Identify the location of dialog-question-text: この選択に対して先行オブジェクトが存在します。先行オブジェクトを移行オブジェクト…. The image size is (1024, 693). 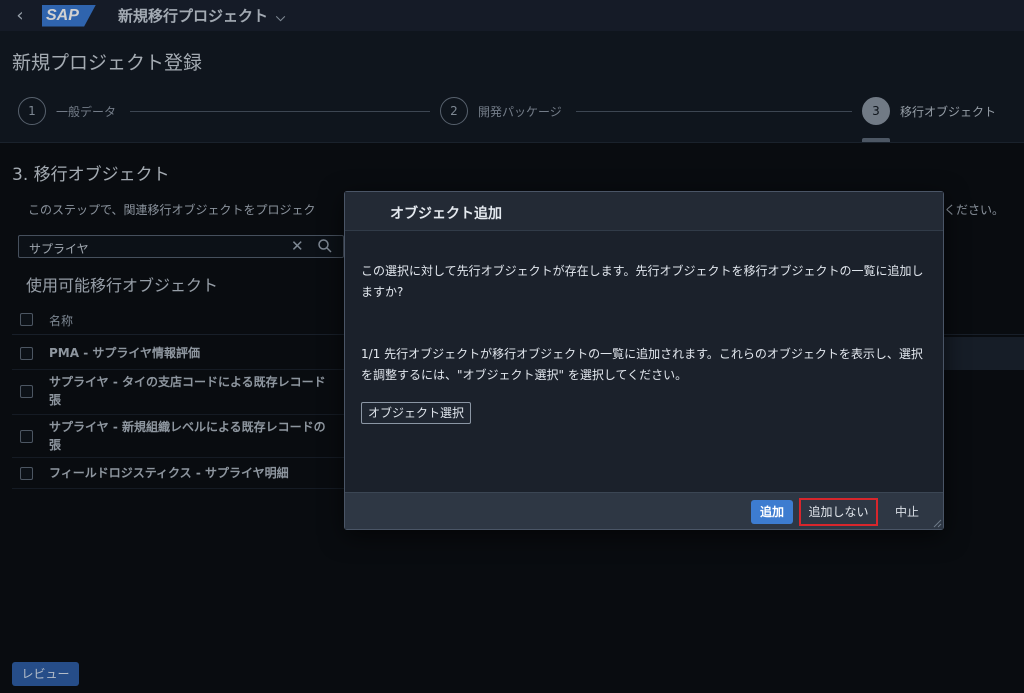
(642, 281).